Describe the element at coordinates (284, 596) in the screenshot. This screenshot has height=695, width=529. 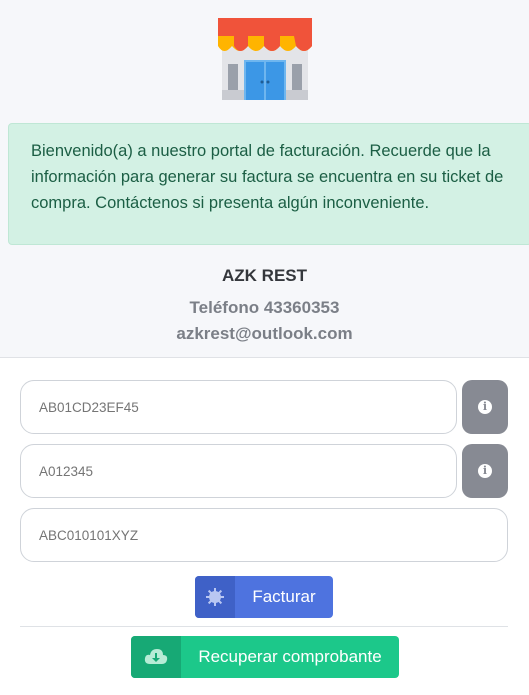
I see `facturar-button-label: Facturar` at that location.